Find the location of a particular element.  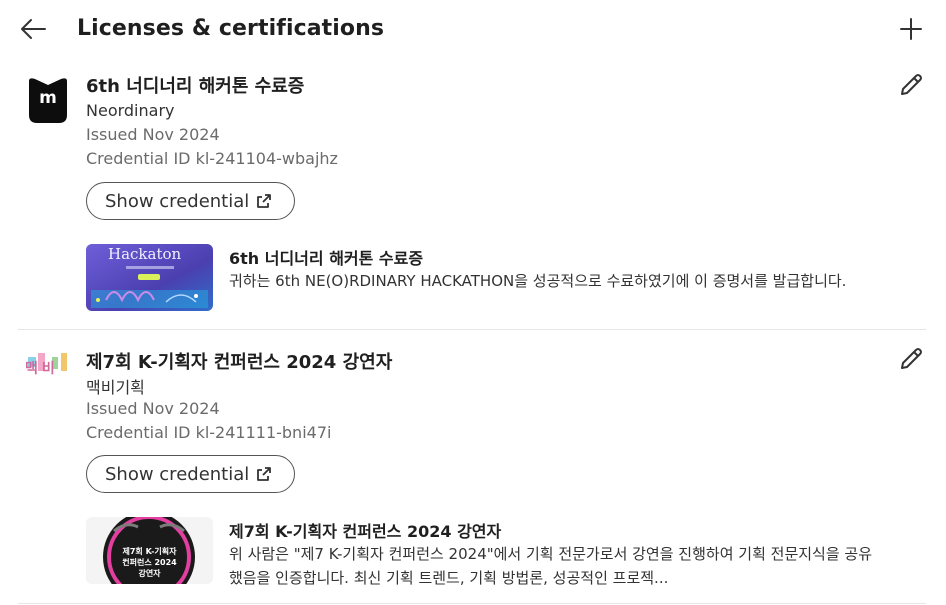

credential-media-thumbnail: 제7회 K-기획자 컨퍼런스 2024 강연자 is located at coordinates (149, 550).